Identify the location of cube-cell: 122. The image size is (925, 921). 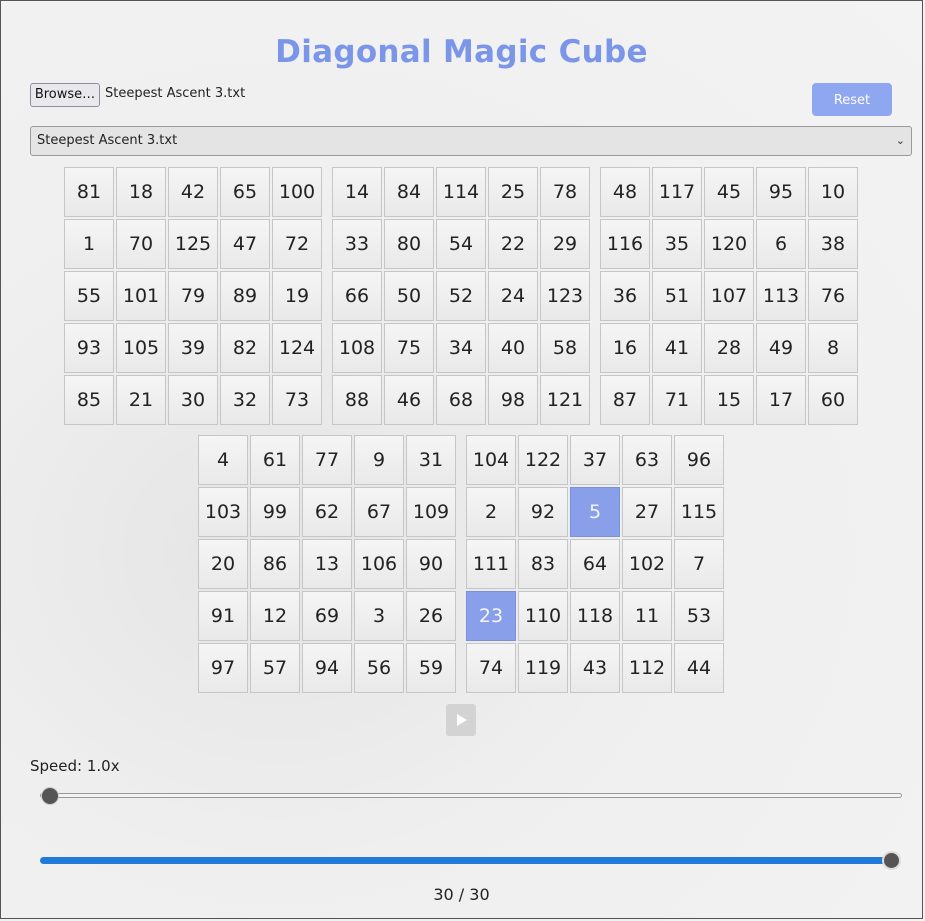
(543, 460).